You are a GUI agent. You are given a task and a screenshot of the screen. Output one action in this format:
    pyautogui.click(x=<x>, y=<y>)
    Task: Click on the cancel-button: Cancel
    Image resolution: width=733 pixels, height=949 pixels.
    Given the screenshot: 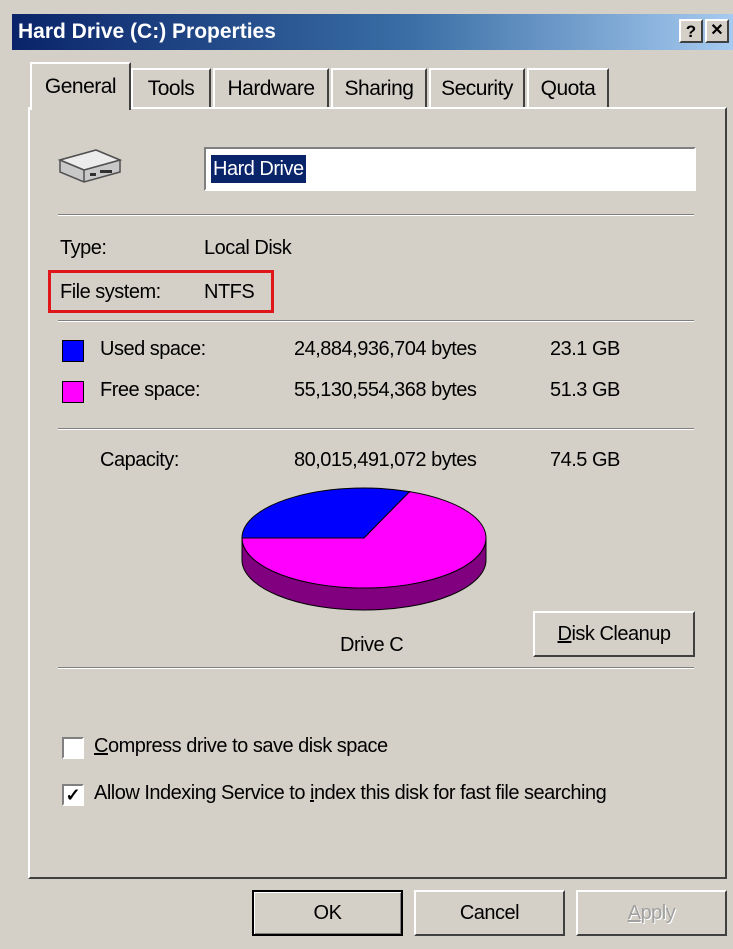 What is the action you would take?
    pyautogui.click(x=489, y=913)
    